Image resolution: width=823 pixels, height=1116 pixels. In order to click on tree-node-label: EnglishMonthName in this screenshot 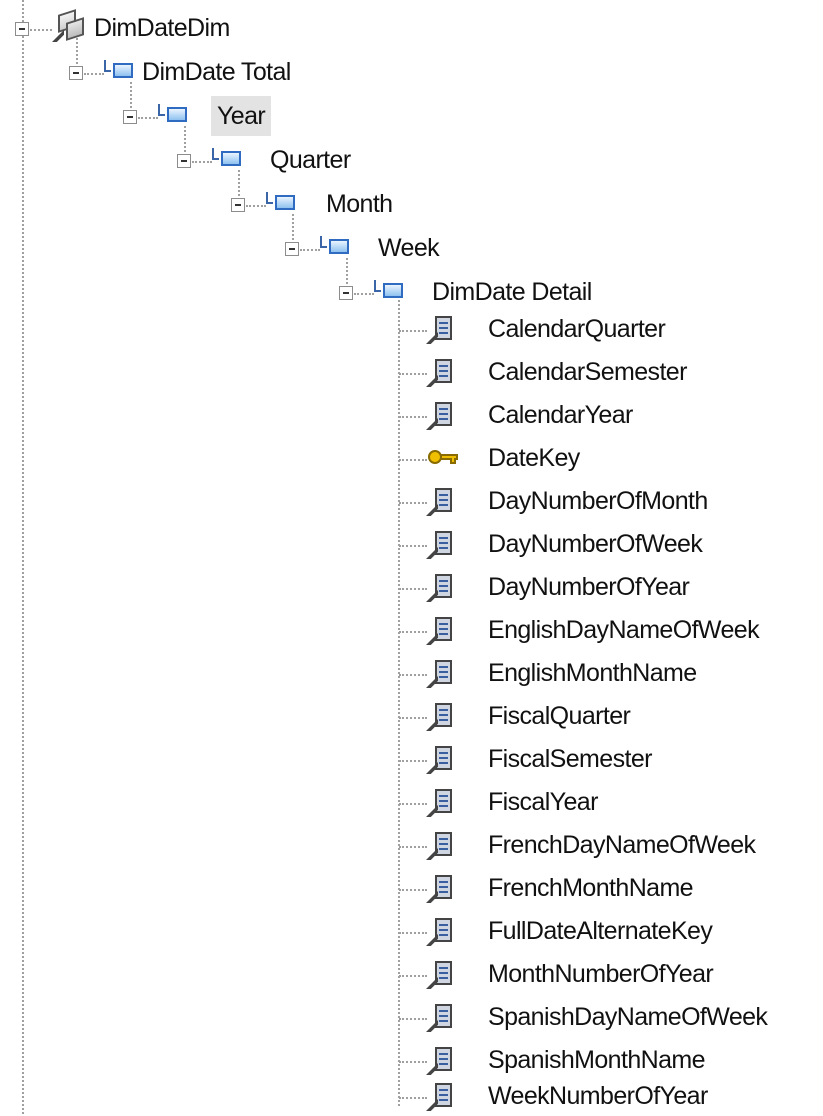, I will do `click(592, 673)`.